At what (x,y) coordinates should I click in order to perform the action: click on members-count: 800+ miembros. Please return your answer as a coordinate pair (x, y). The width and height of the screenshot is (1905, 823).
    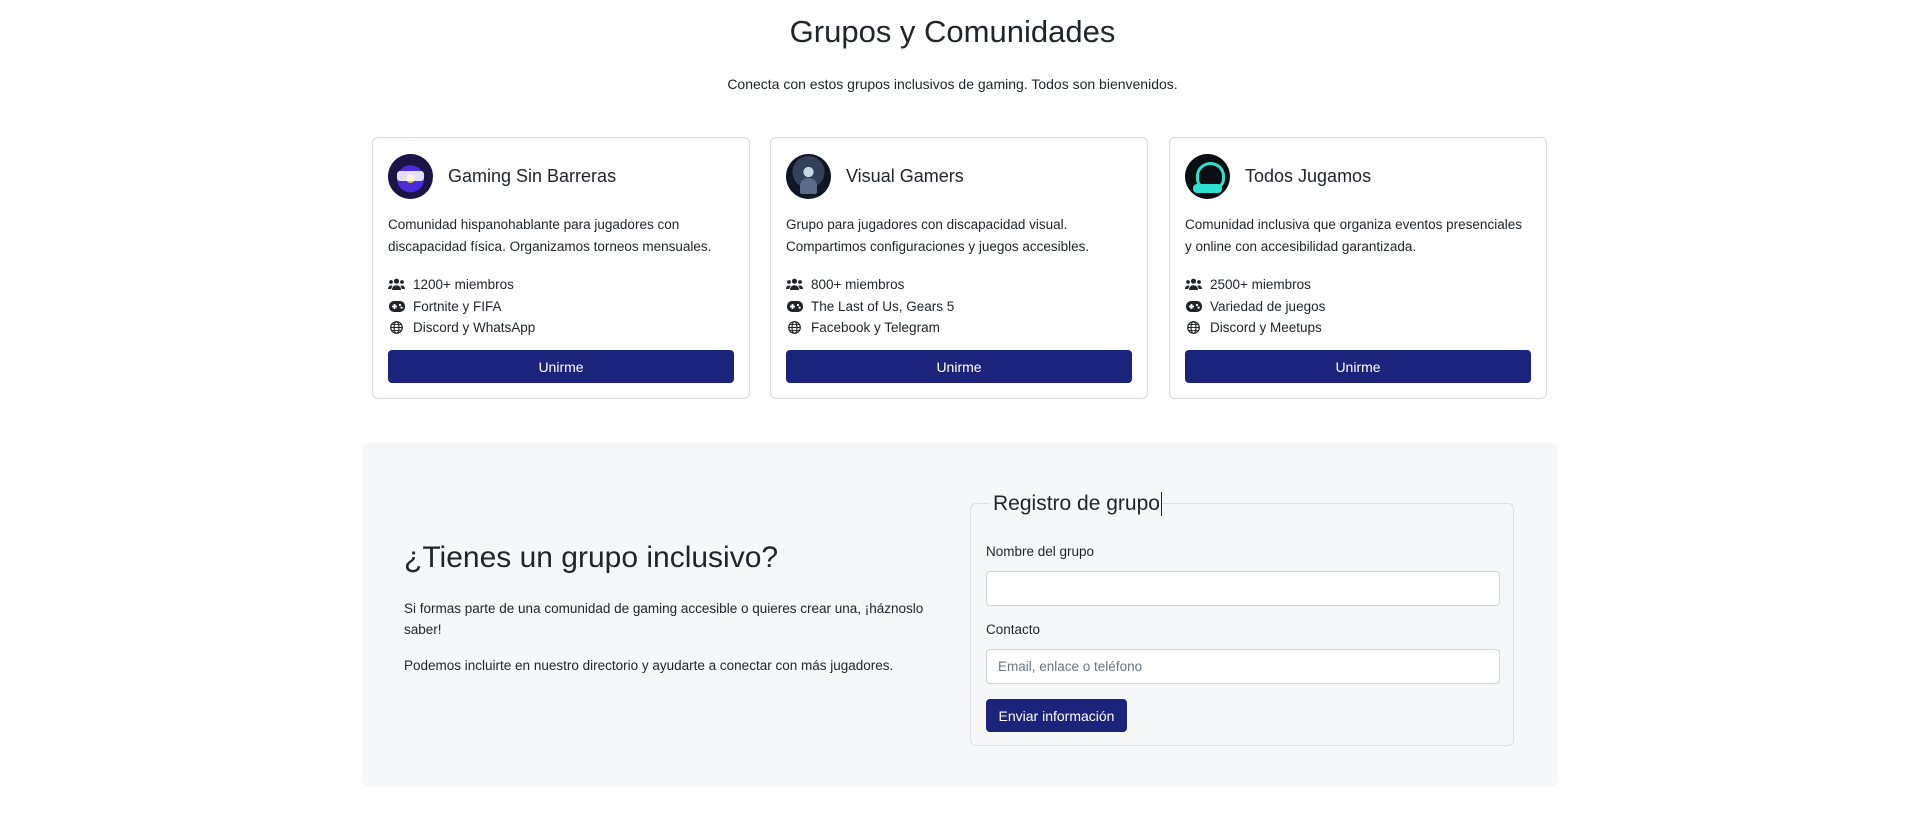
    Looking at the image, I should click on (858, 285).